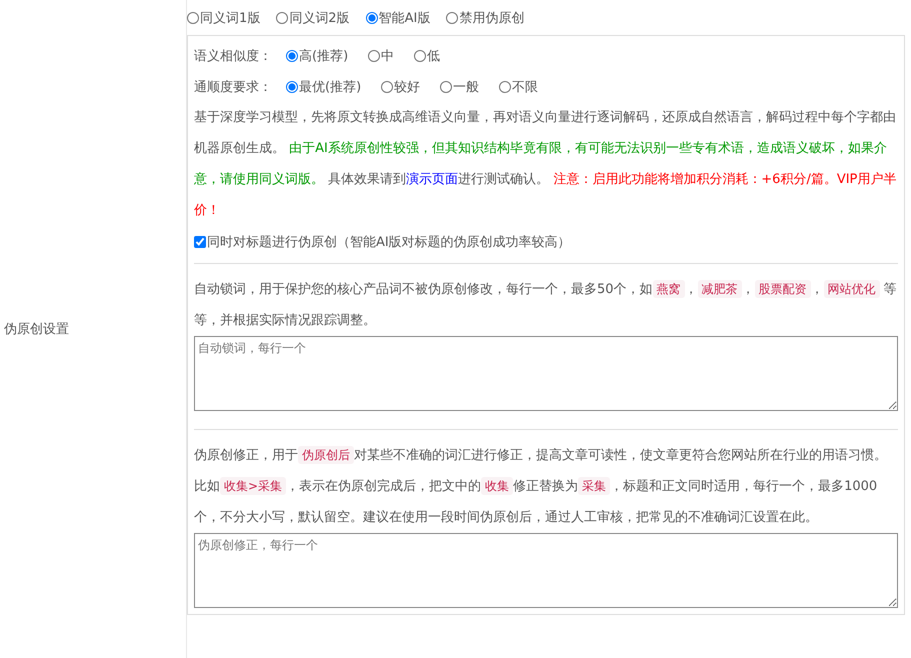  What do you see at coordinates (319, 17) in the screenshot?
I see `option-label: 同义词2版` at bounding box center [319, 17].